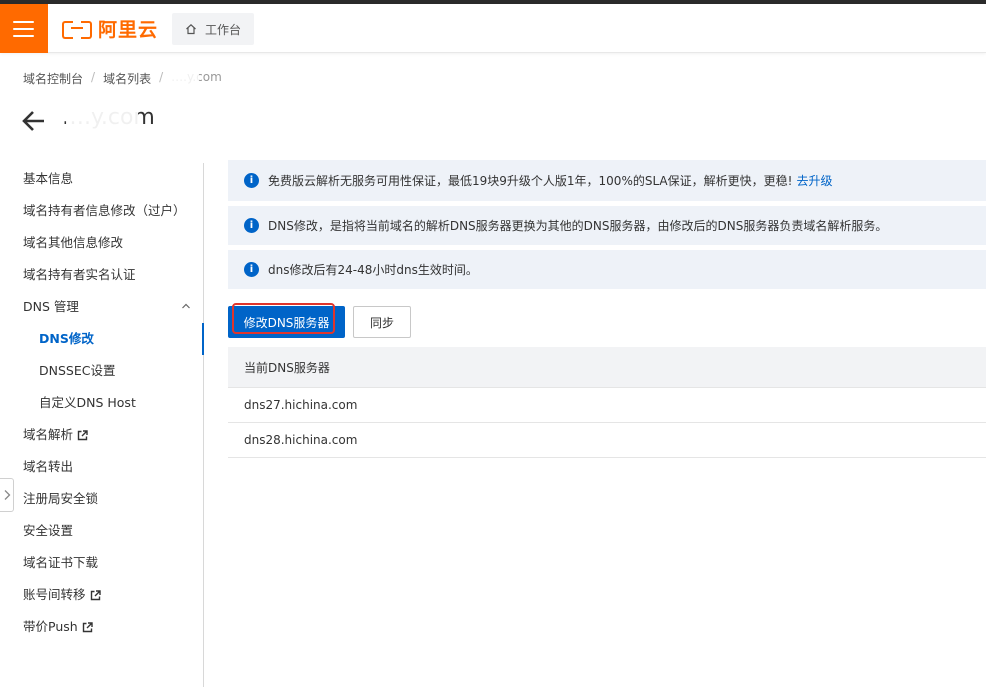  What do you see at coordinates (23, 22) in the screenshot?
I see `hamburger-icon` at bounding box center [23, 22].